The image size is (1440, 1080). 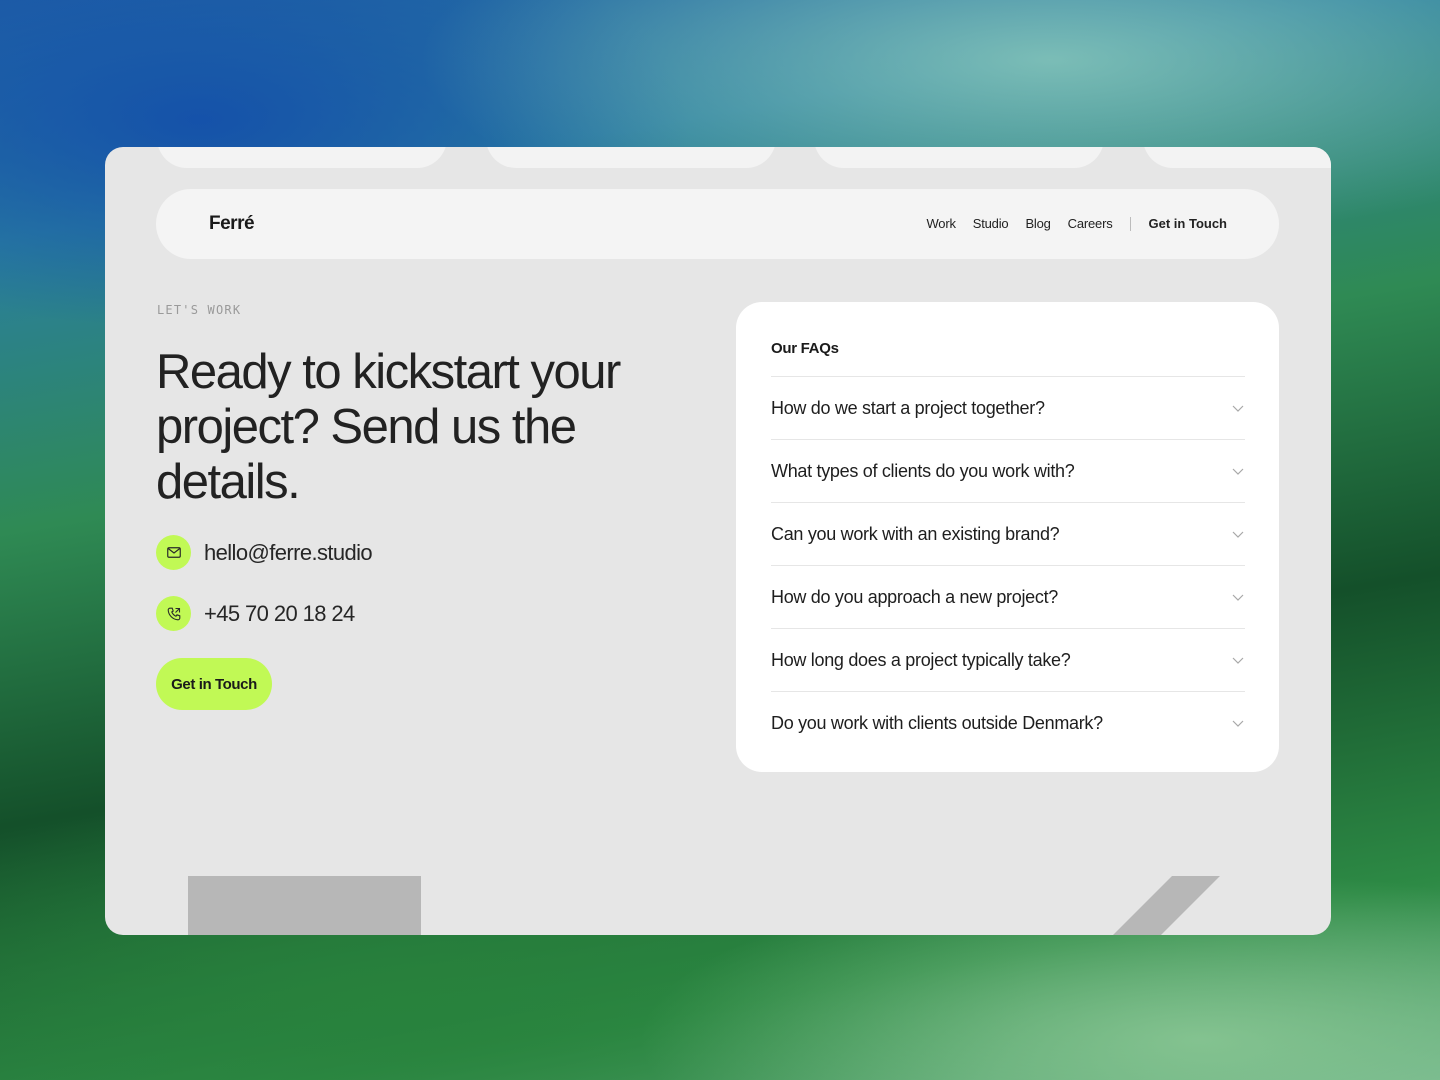 I want to click on section-eyebrow: LET'S WORK, so click(x=199, y=310).